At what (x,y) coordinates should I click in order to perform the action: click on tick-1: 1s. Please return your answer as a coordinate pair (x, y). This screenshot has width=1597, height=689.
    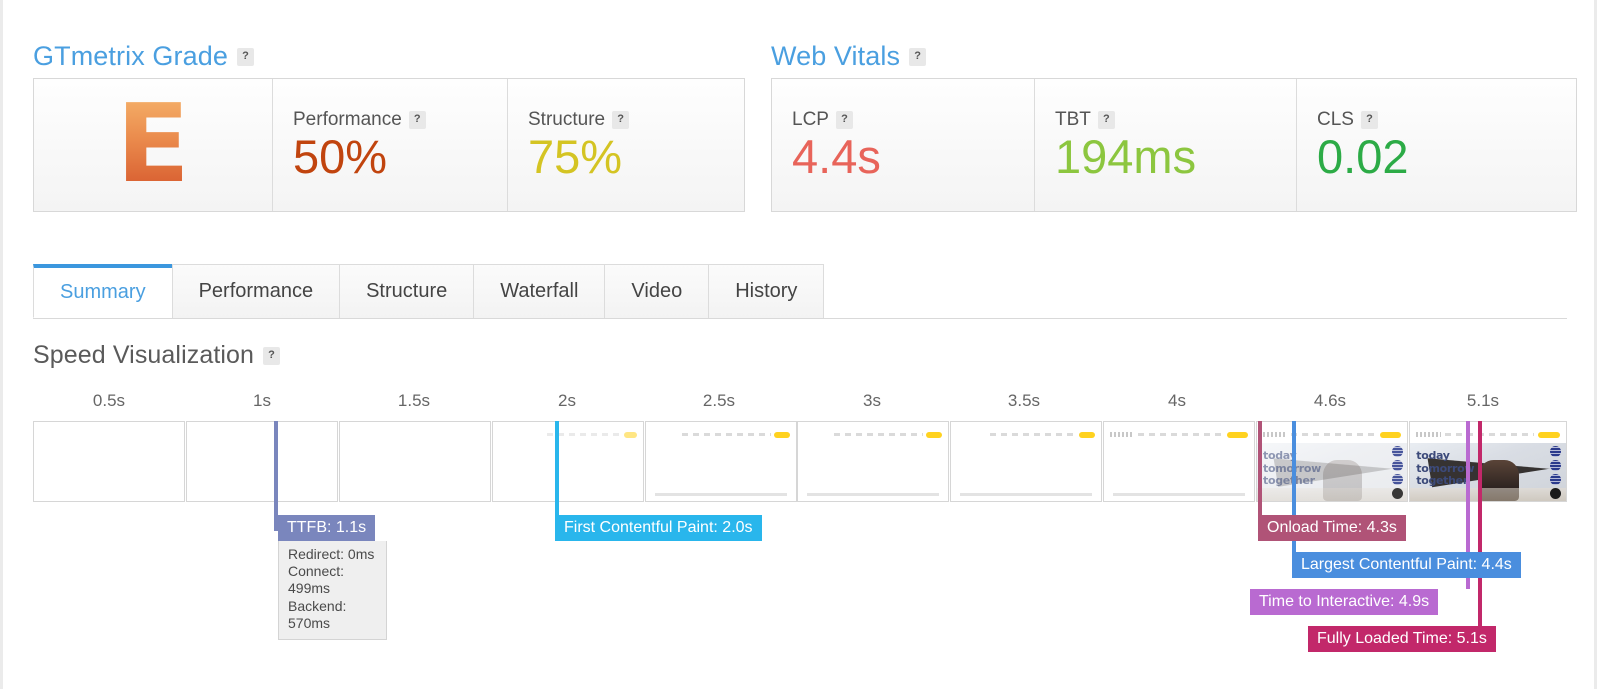
    Looking at the image, I should click on (262, 400).